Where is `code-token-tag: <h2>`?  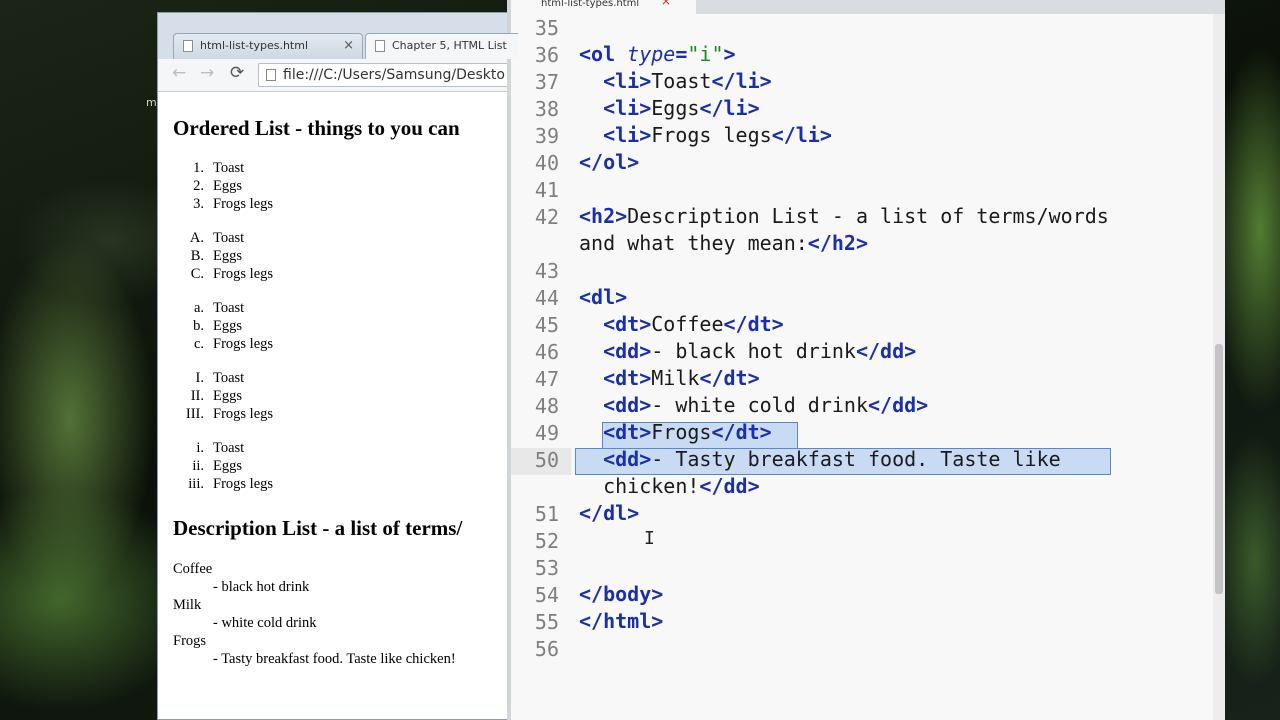 code-token-tag: <h2> is located at coordinates (603, 216).